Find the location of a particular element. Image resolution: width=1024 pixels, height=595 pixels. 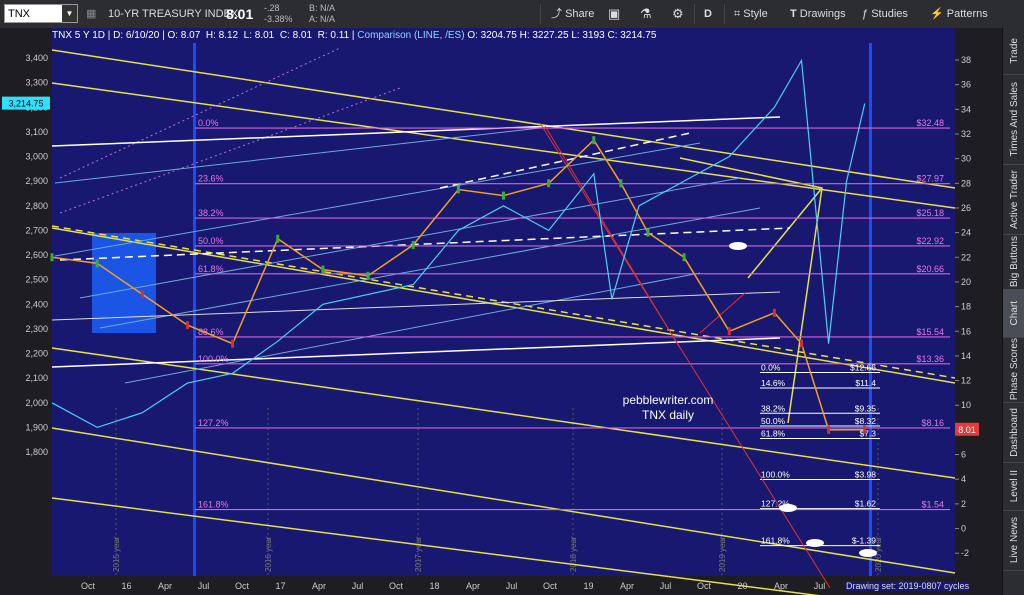

fib-small-pct: 50.0% is located at coordinates (773, 421).